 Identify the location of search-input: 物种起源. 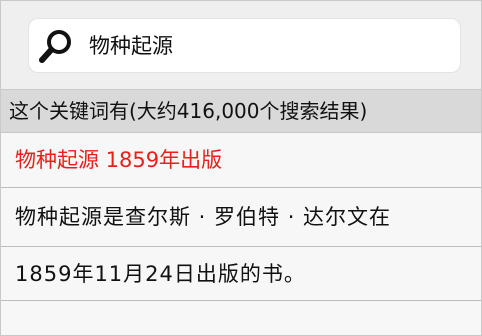
(244, 45).